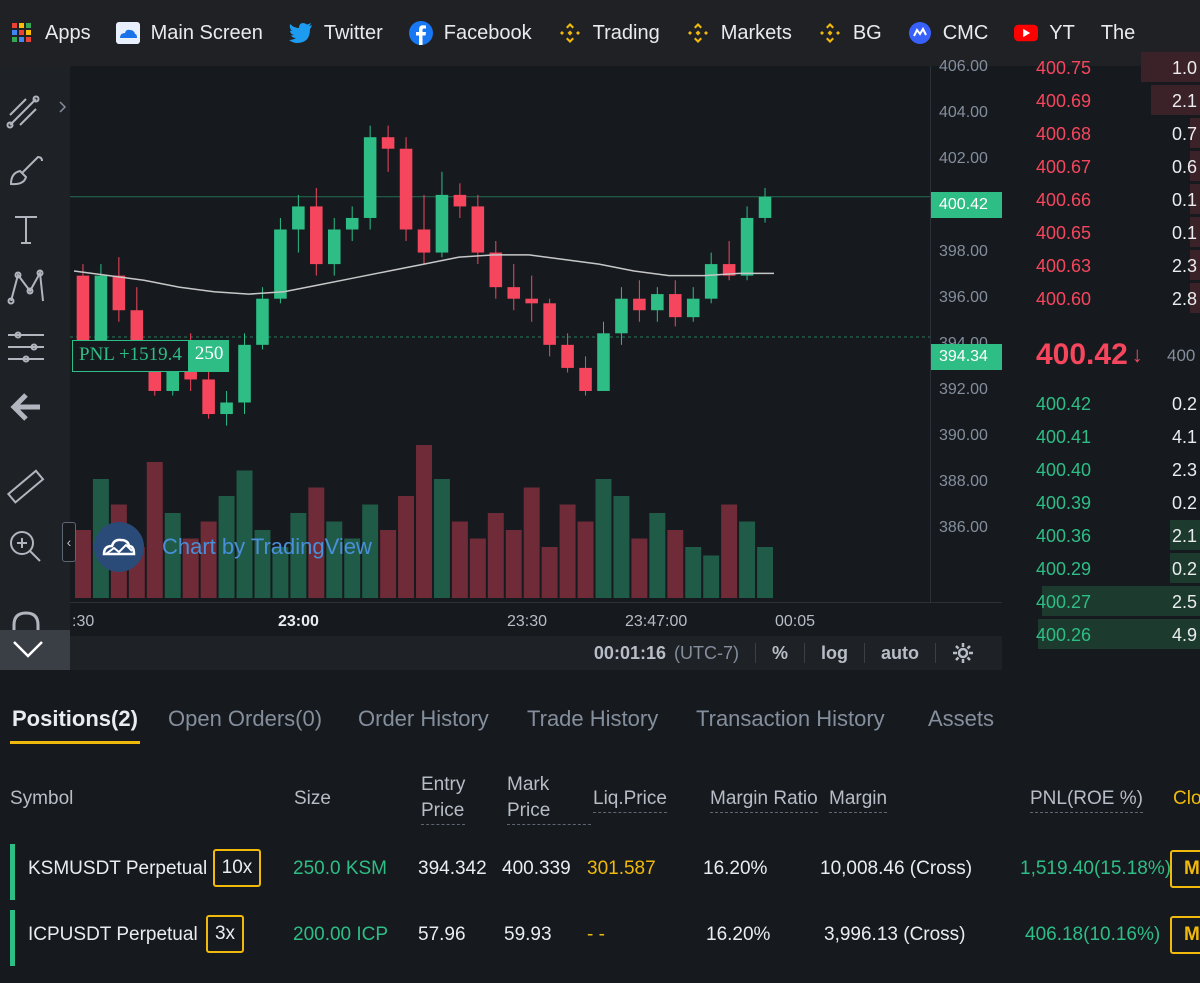  What do you see at coordinates (513, 564) in the screenshot?
I see `volume-bar` at bounding box center [513, 564].